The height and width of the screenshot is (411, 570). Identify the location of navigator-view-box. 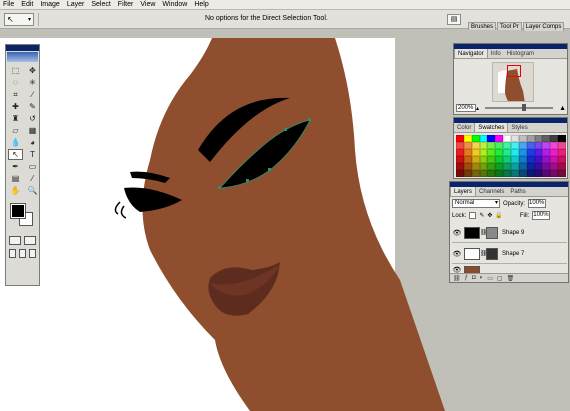
(514, 71).